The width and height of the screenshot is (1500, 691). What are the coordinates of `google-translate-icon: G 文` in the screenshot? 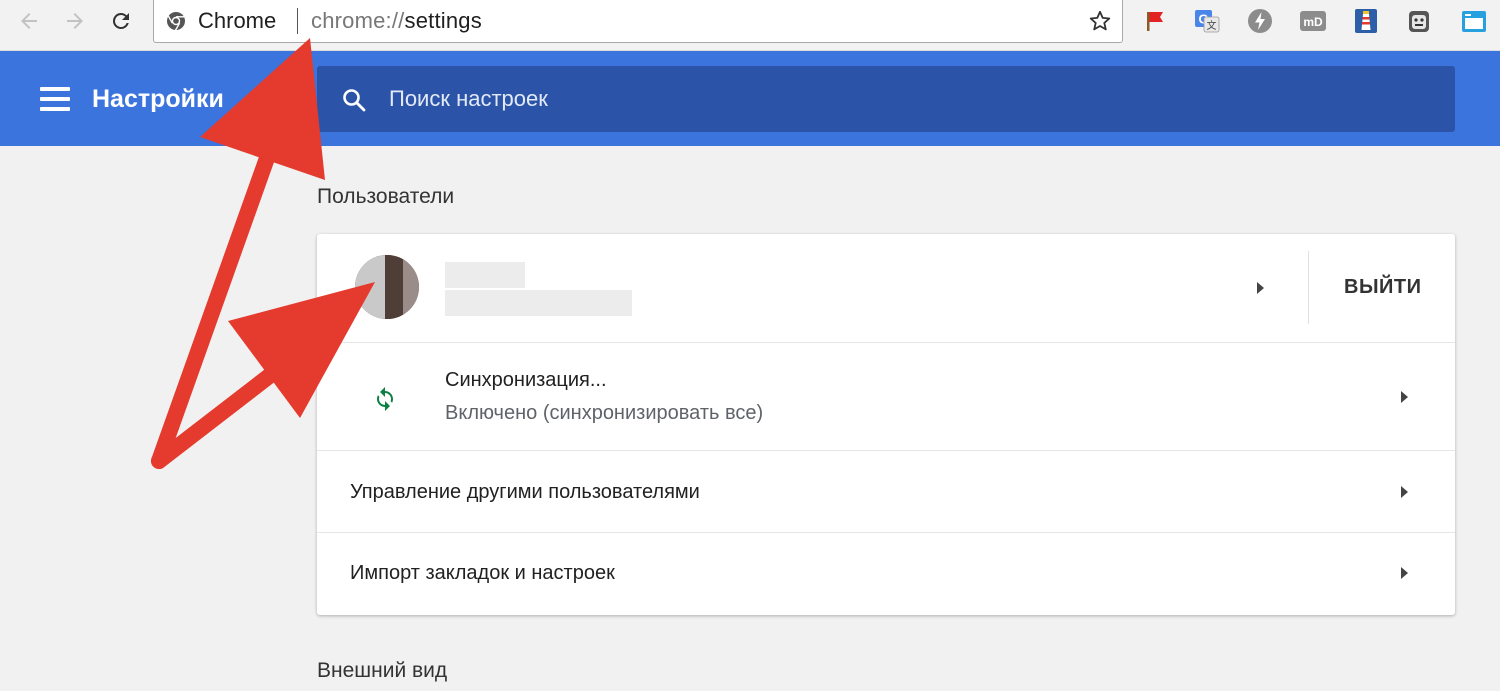 It's located at (1207, 21).